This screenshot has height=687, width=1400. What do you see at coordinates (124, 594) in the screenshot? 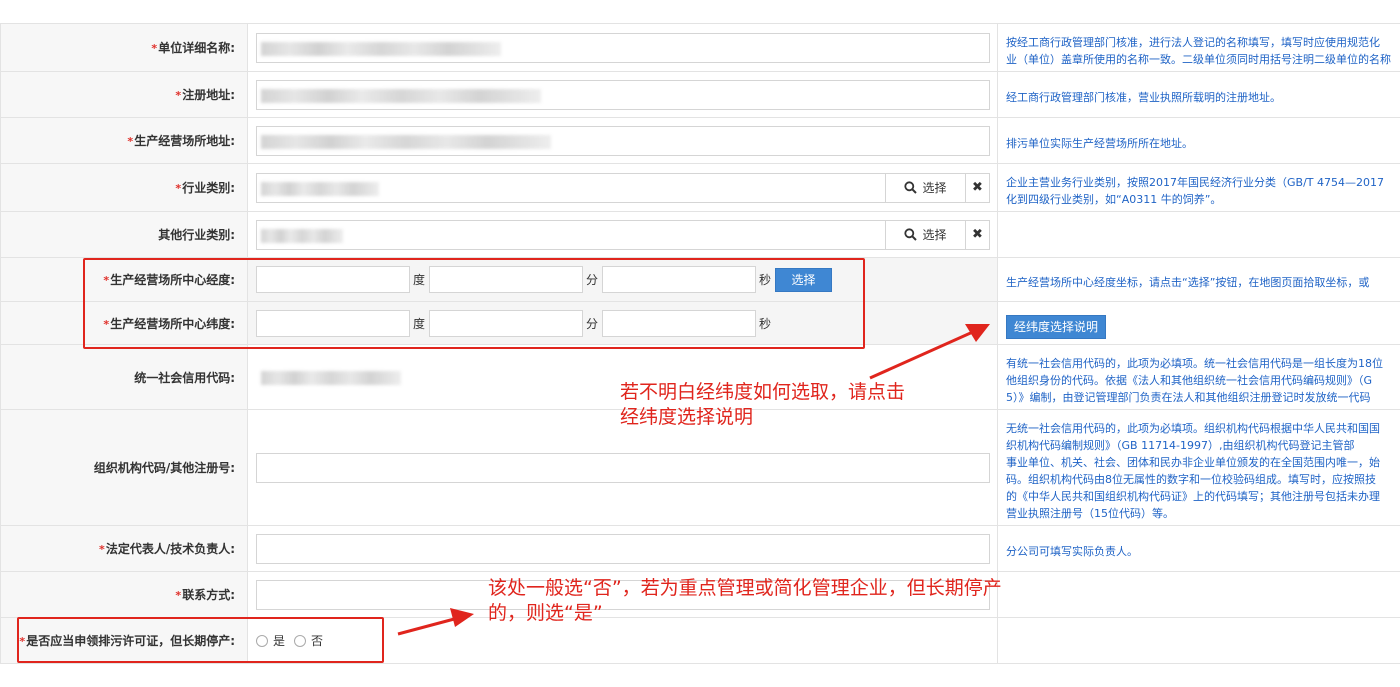
I see `label-contact: *联系方式:` at bounding box center [124, 594].